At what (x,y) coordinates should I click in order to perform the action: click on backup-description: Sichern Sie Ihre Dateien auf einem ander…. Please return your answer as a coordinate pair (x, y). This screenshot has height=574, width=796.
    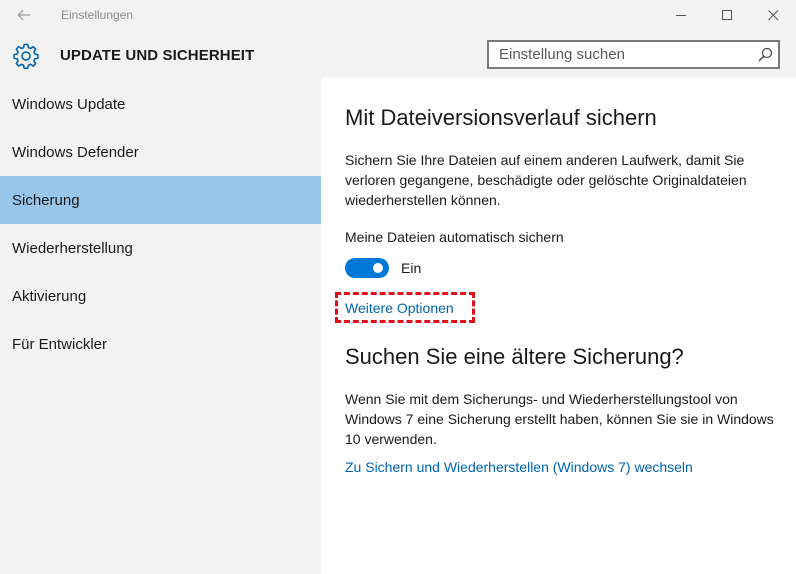
    Looking at the image, I should click on (546, 180).